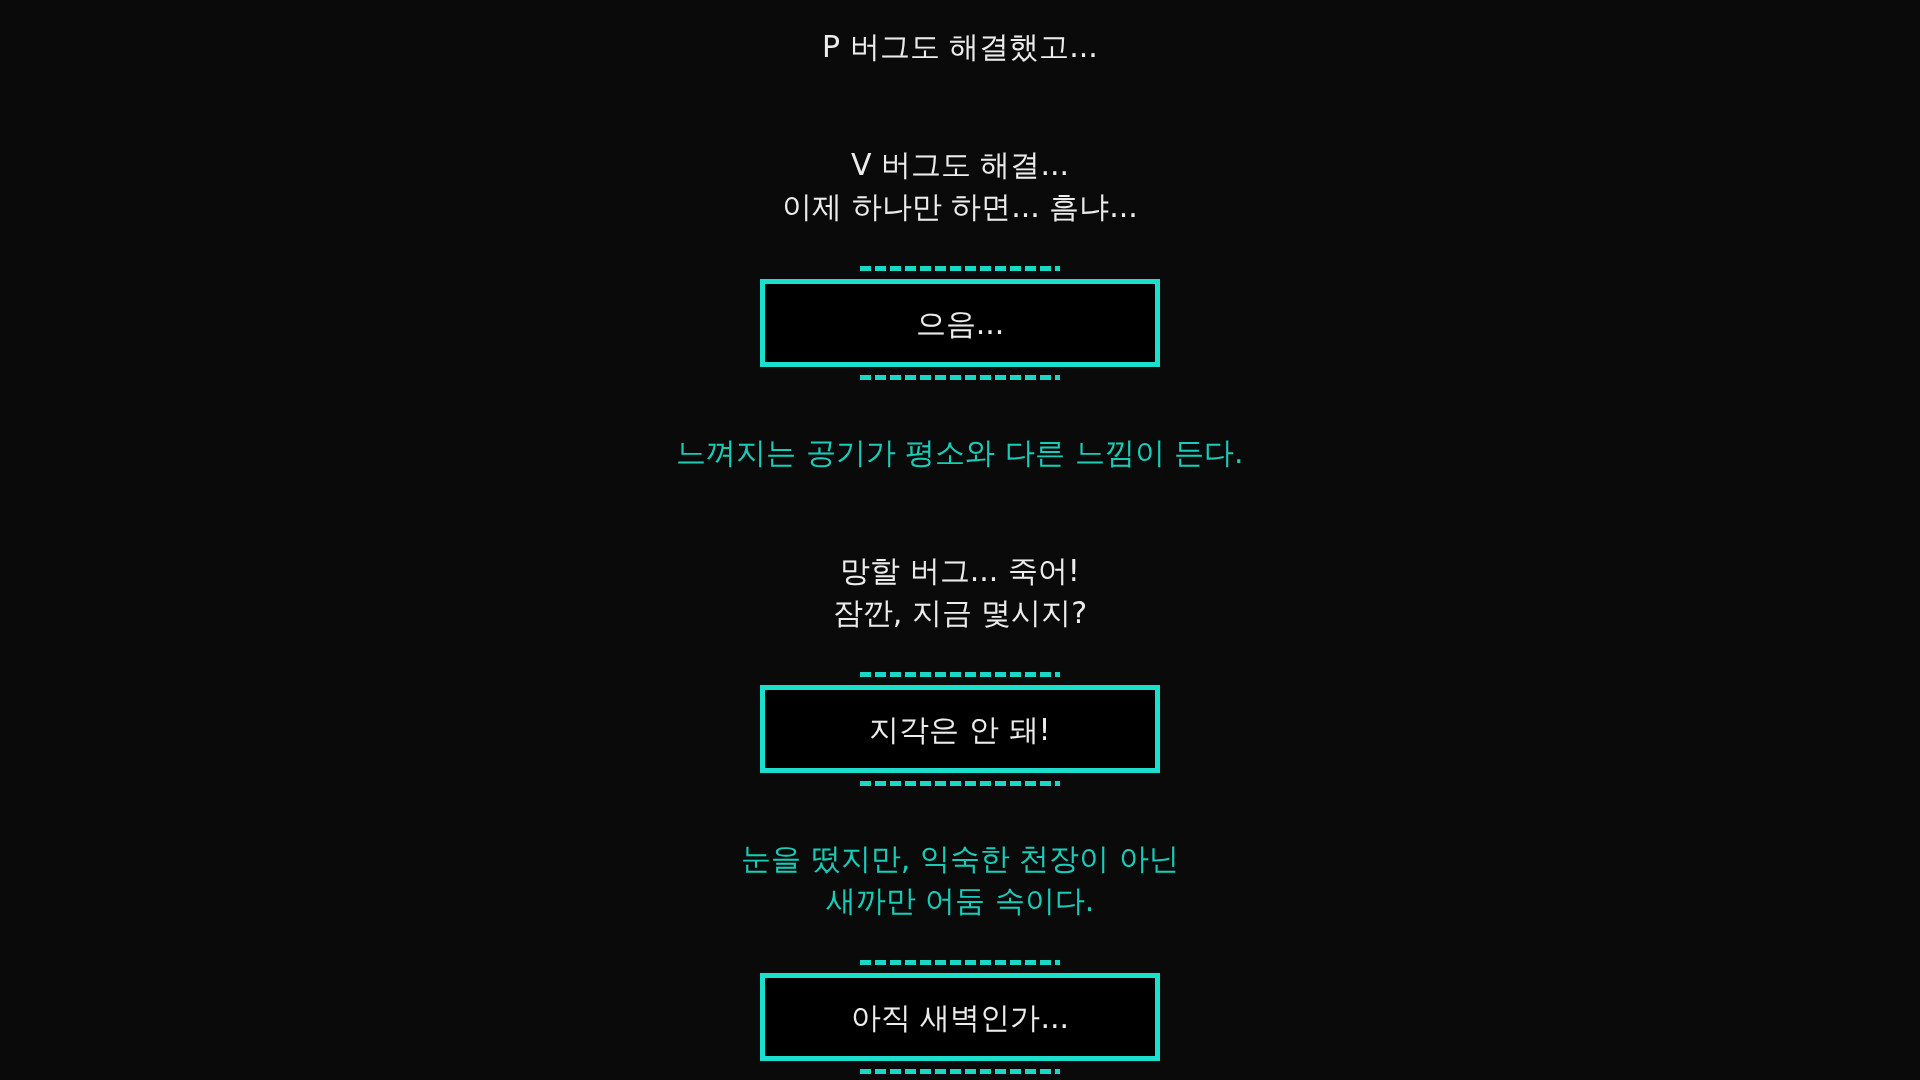 The image size is (1920, 1080). What do you see at coordinates (960, 592) in the screenshot?
I see `dialogue-text: 망할 버그... 죽어! 잠깐, 지금 몇시지?` at bounding box center [960, 592].